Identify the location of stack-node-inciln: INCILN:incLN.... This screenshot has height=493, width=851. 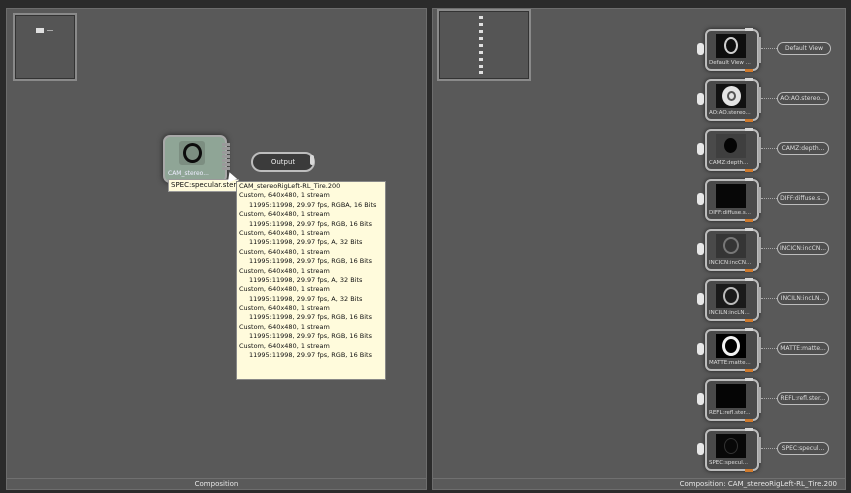
(729, 300).